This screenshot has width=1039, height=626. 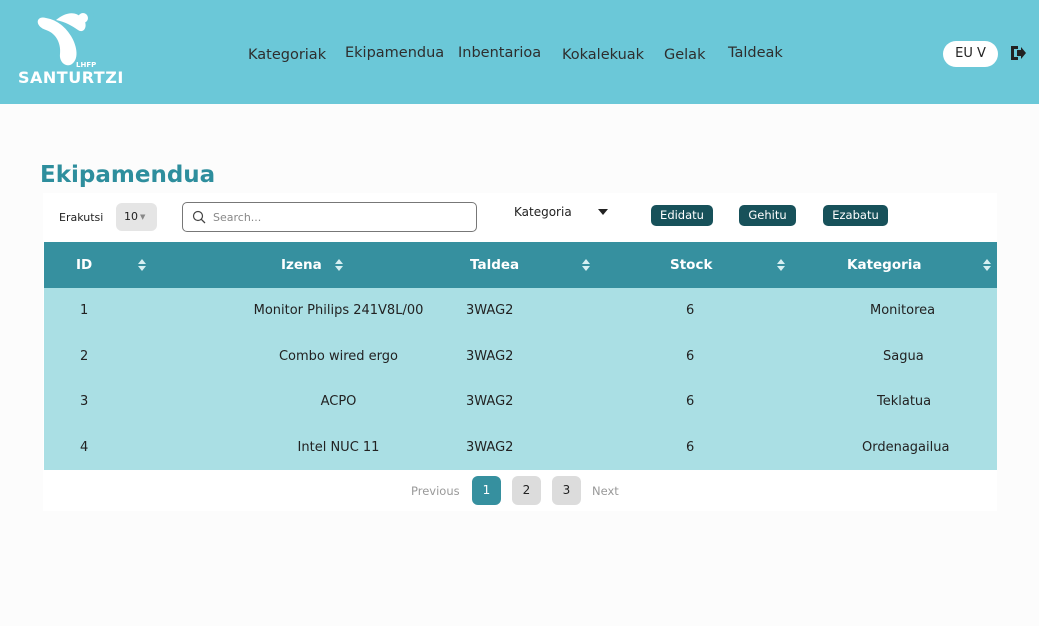 What do you see at coordinates (904, 402) in the screenshot?
I see `cell-kategoria: Teklatua` at bounding box center [904, 402].